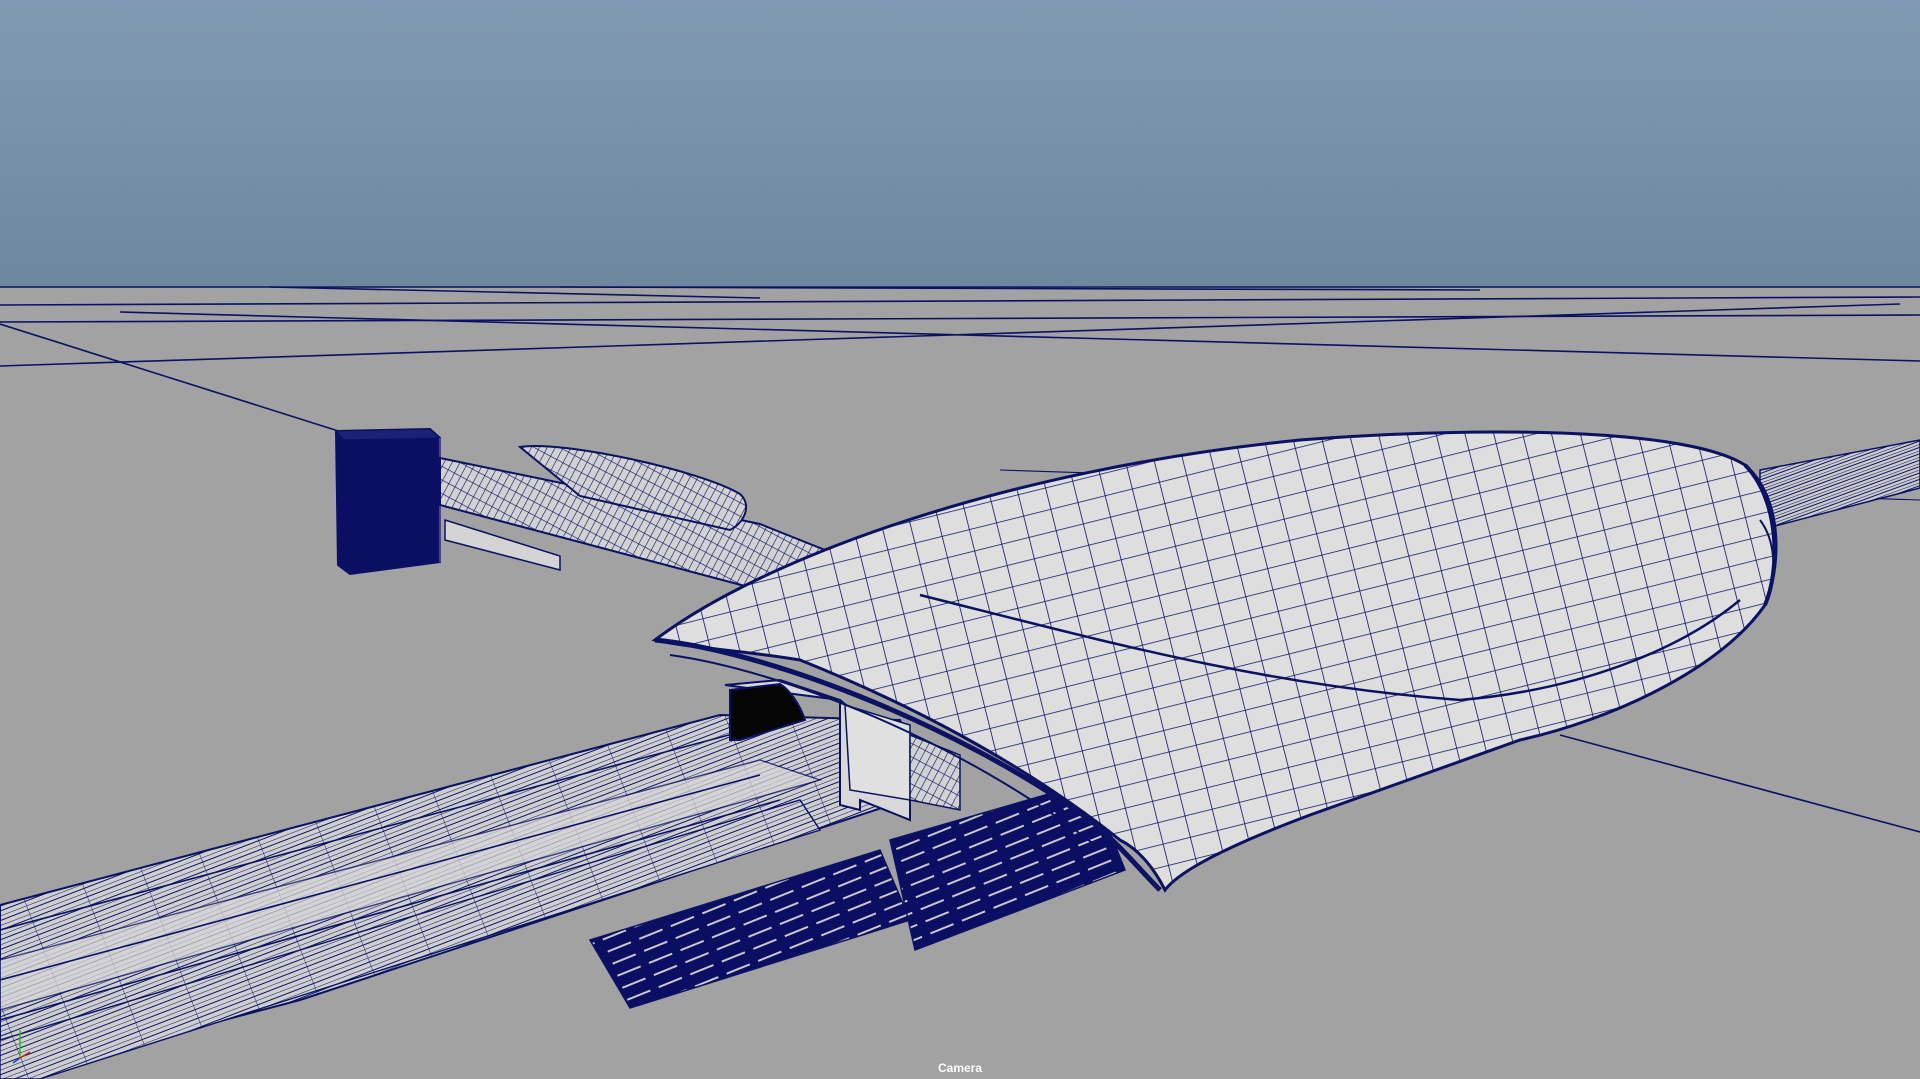  I want to click on camera-label: Camera, so click(960, 1068).